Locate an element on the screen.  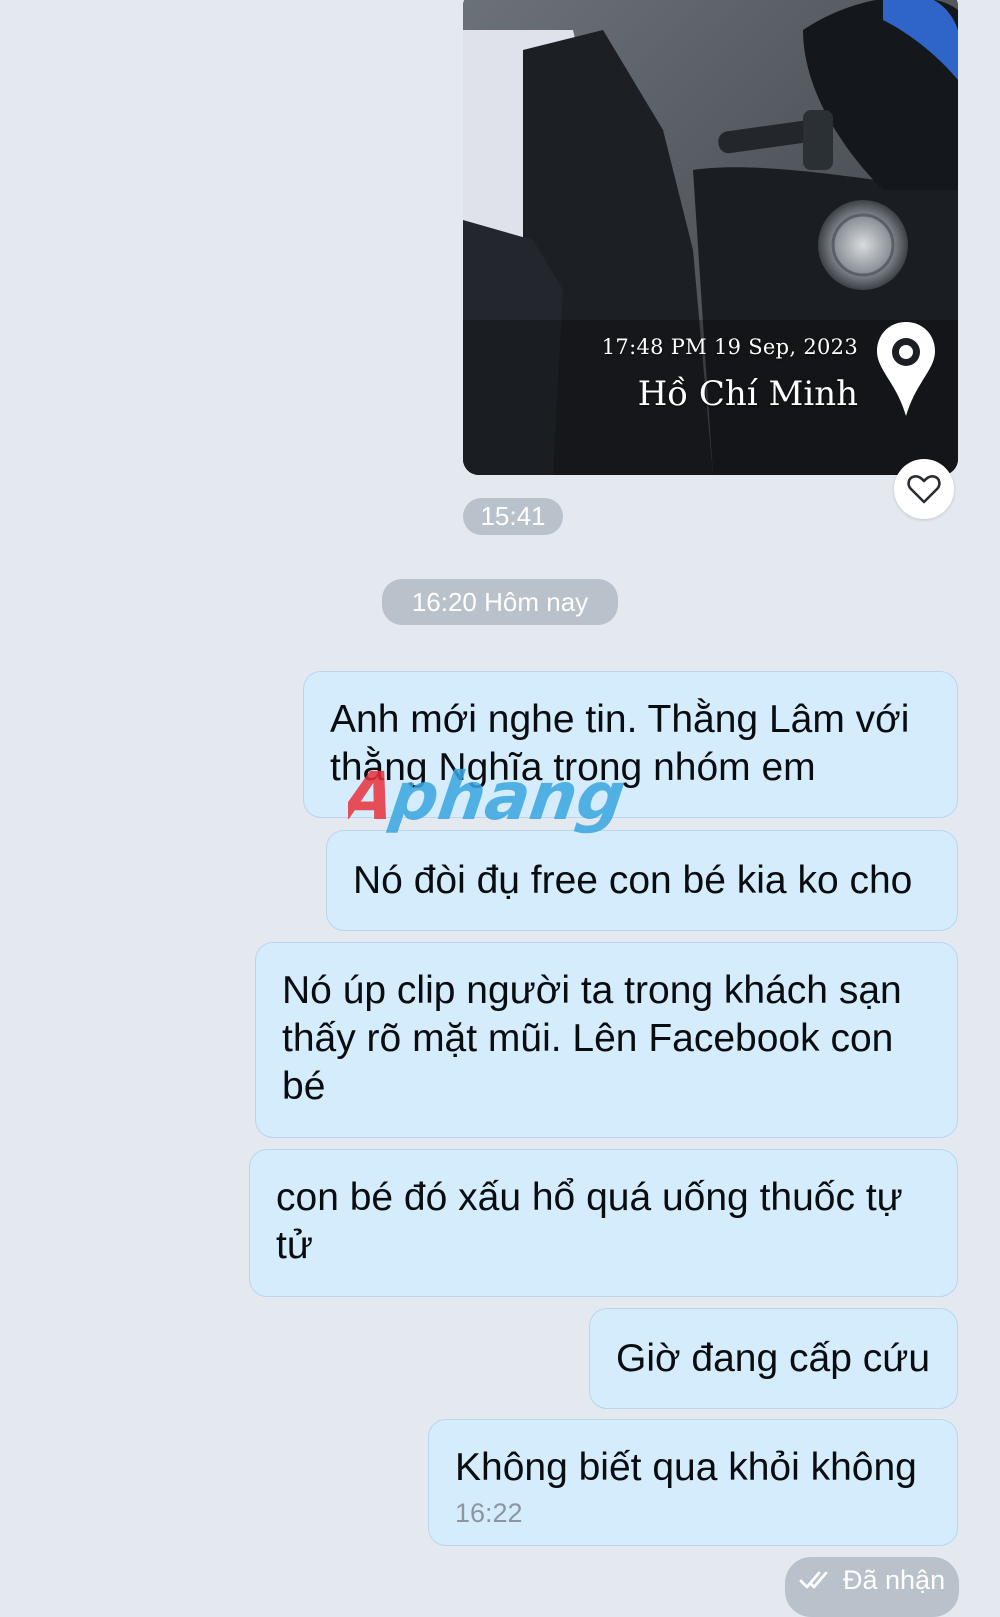
message-time: 16:22 is located at coordinates (489, 1513).